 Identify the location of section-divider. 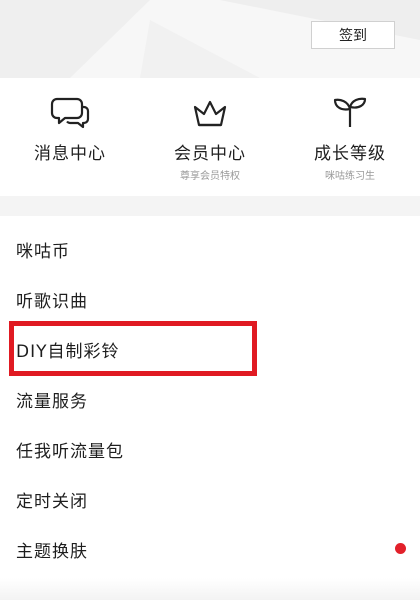
(210, 206).